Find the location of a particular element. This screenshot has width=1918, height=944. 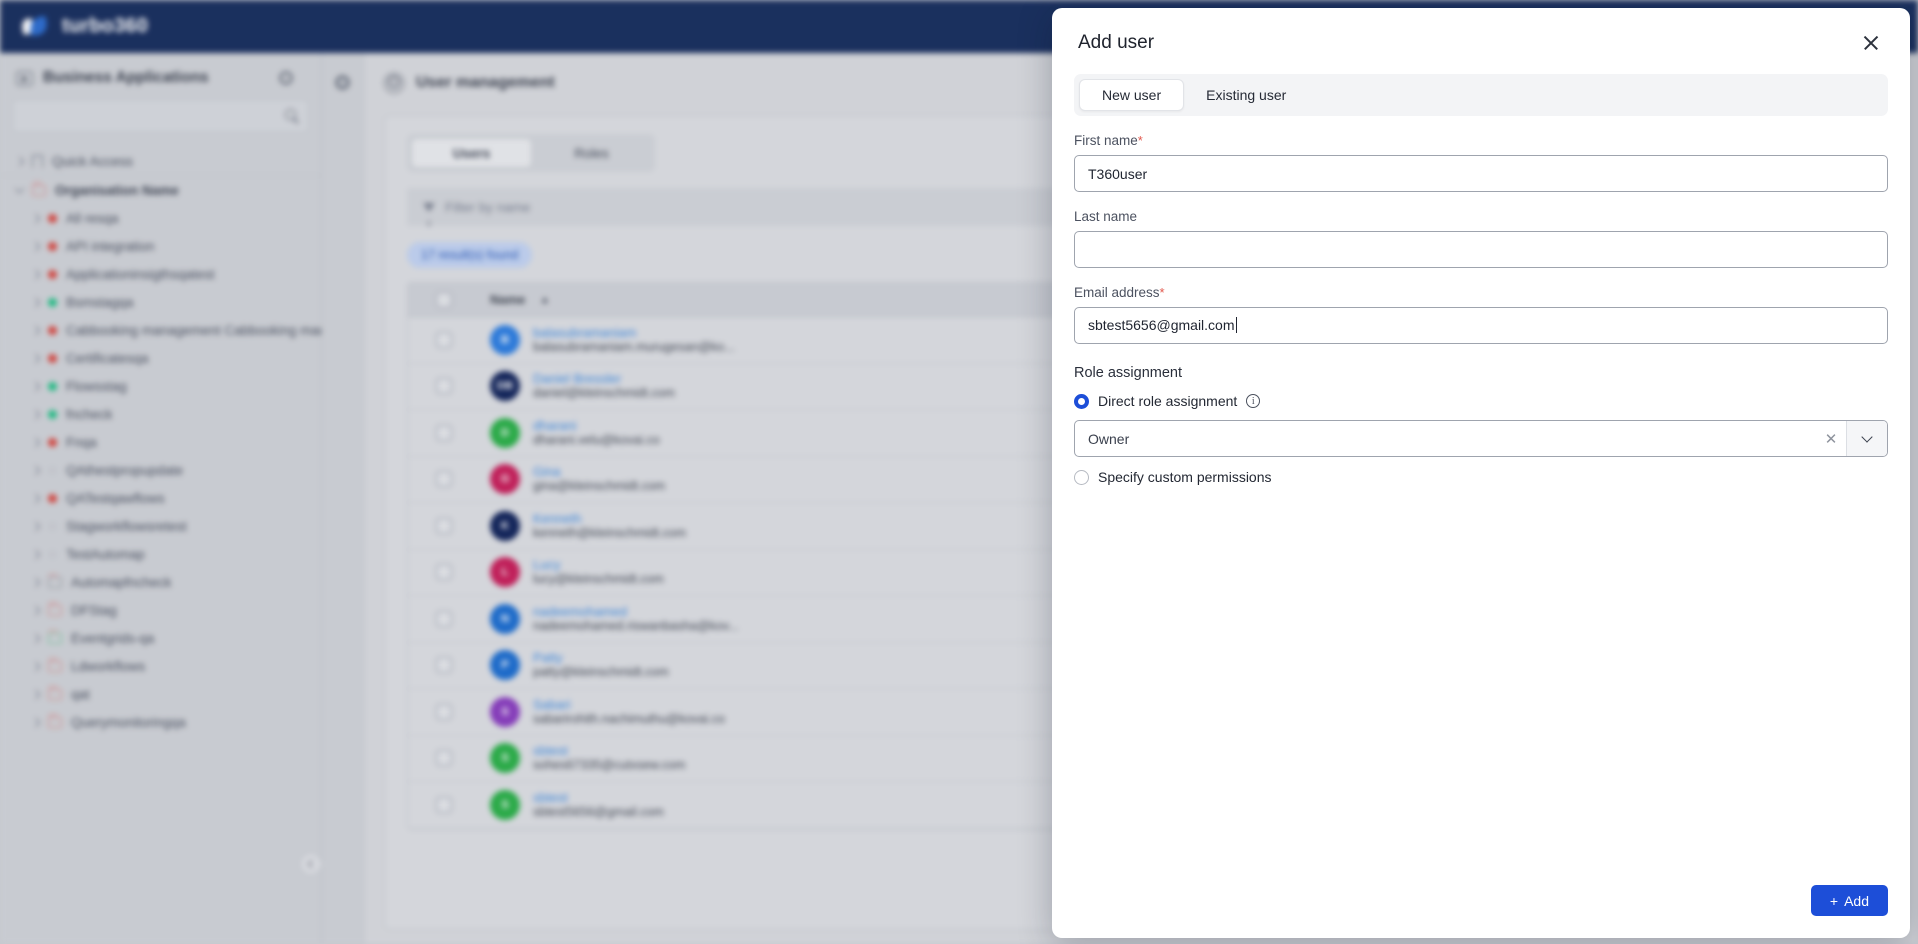

add-button: + Add is located at coordinates (1849, 900).